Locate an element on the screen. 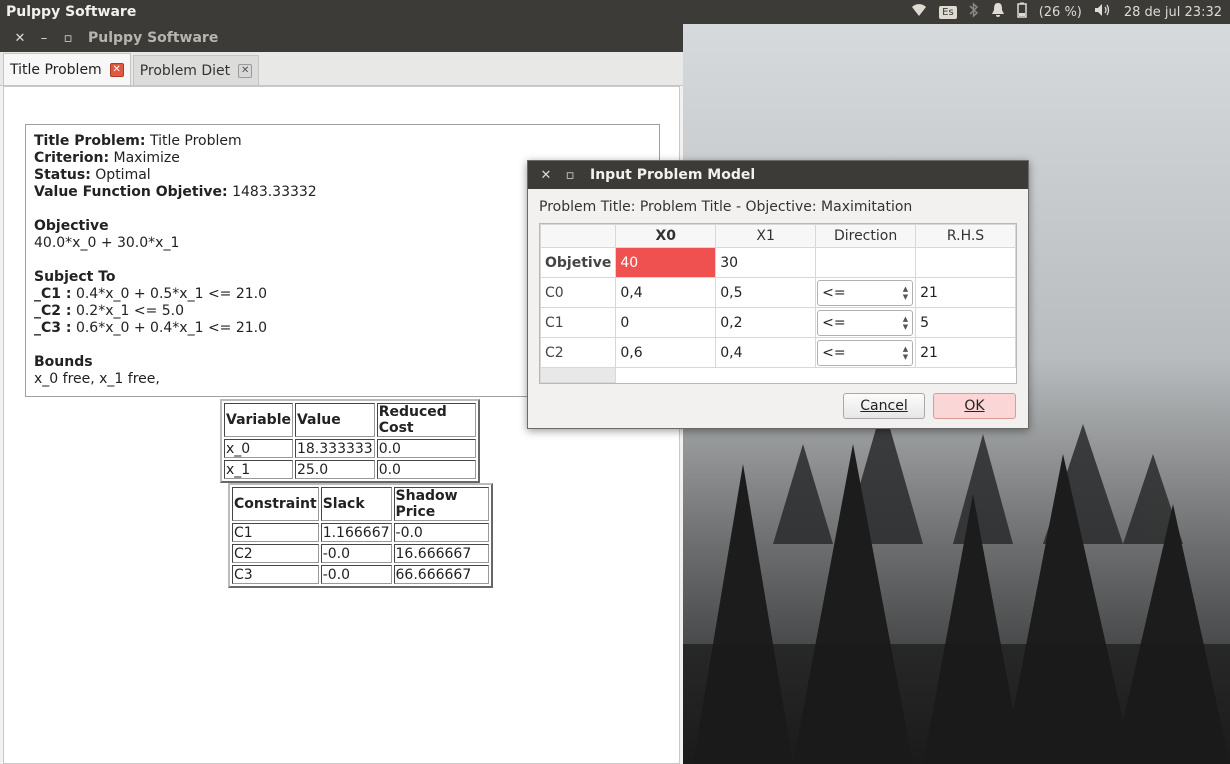  constraint-expression: 0.4*x_0 + 0.5*x_1 <= 21.0 is located at coordinates (171, 294).